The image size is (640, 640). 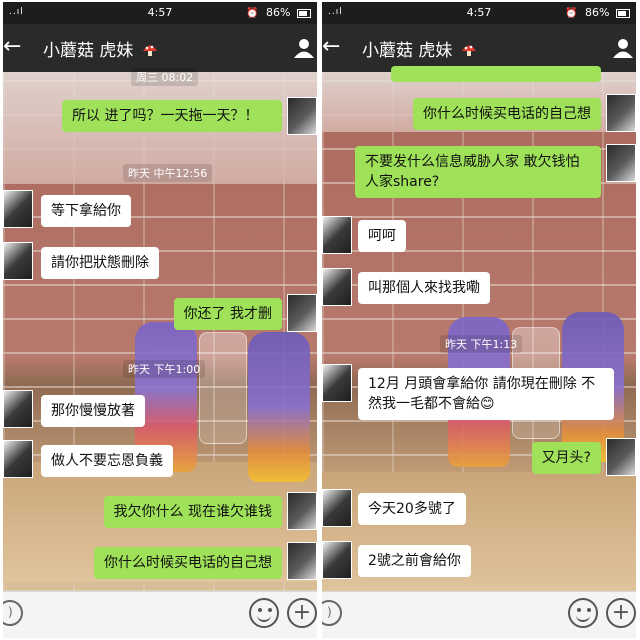 I want to click on message-bubble-incoming: 2號之前會給你, so click(x=414, y=561).